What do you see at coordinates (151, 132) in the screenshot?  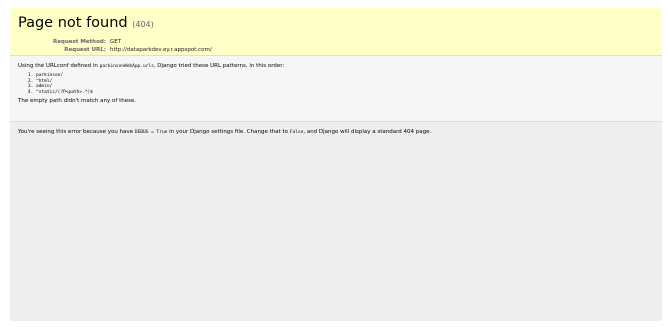 I see `debug-setting-code: DEBUG = True` at bounding box center [151, 132].